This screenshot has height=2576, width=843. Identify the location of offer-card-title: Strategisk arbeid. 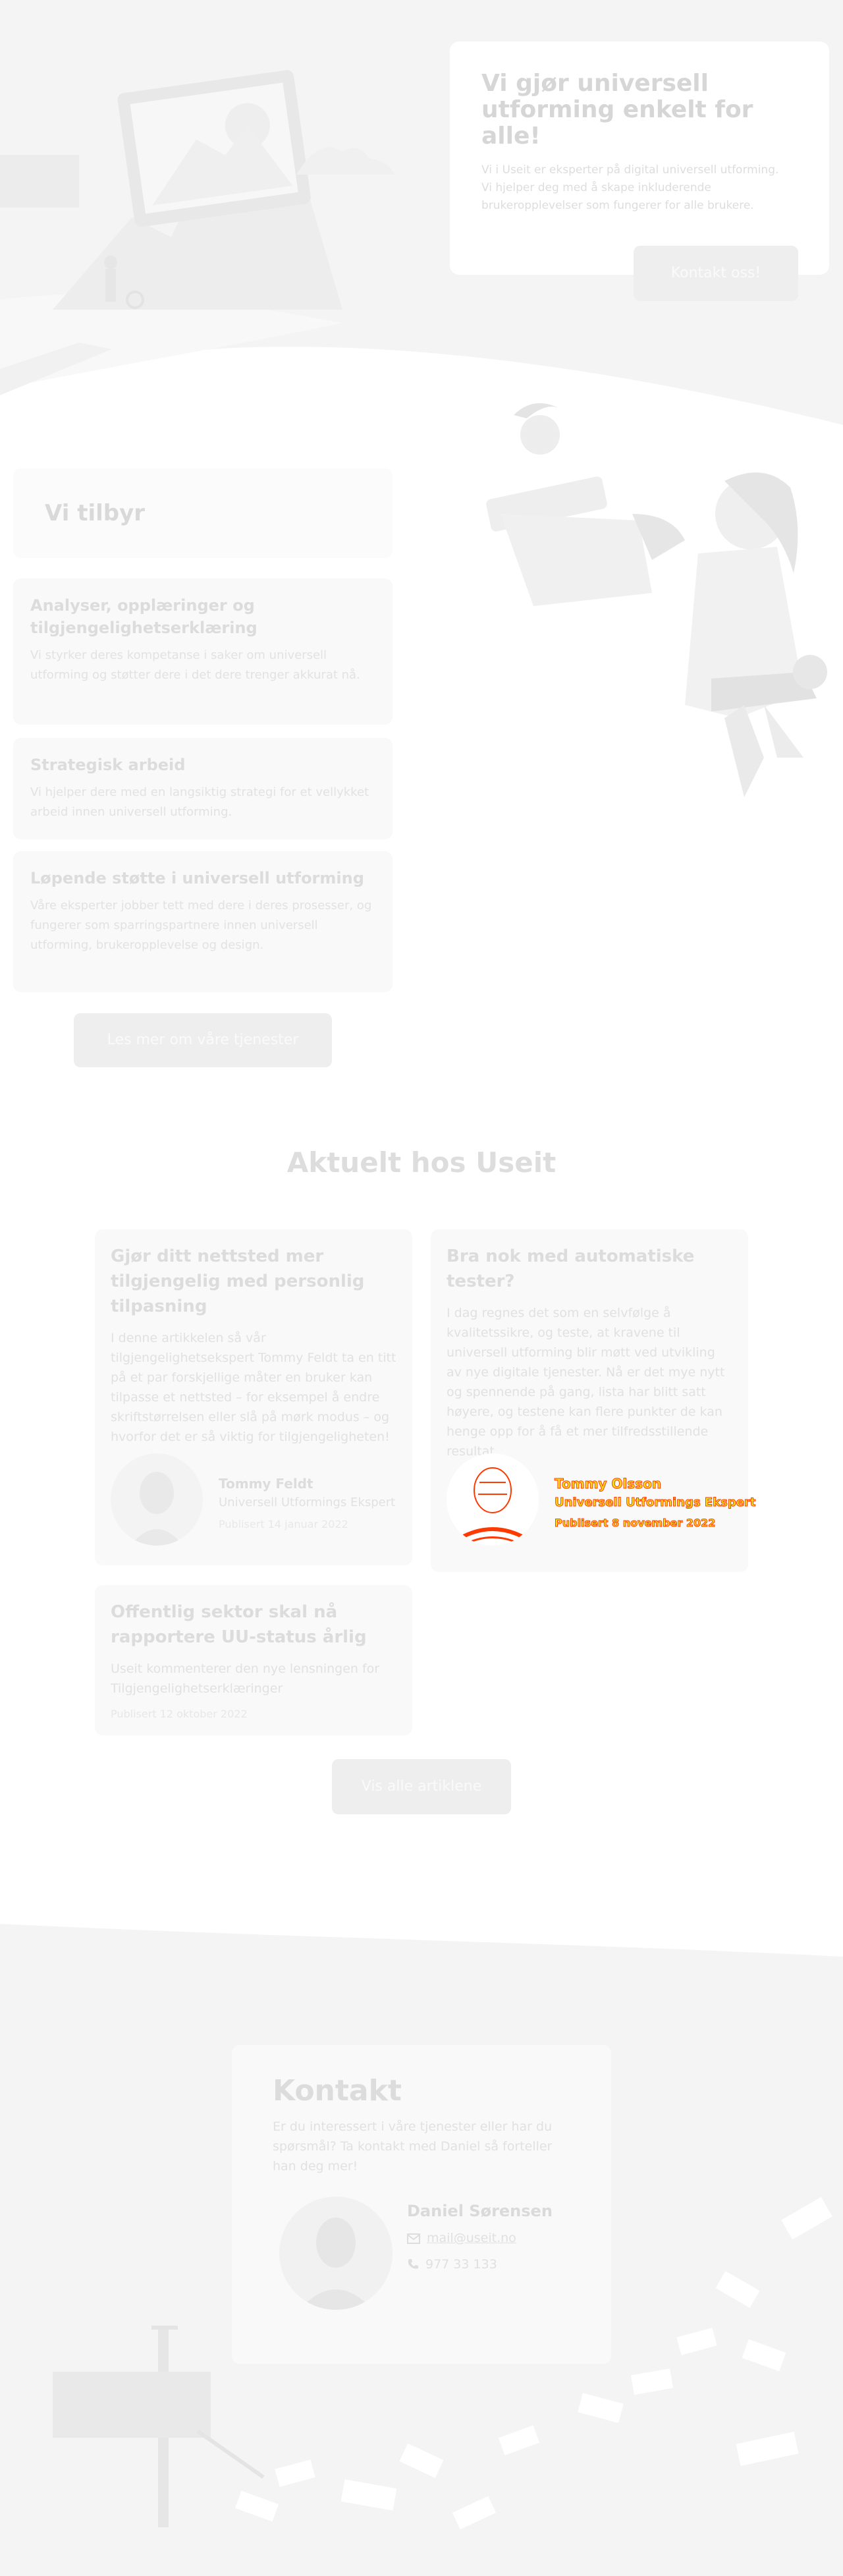
(108, 765).